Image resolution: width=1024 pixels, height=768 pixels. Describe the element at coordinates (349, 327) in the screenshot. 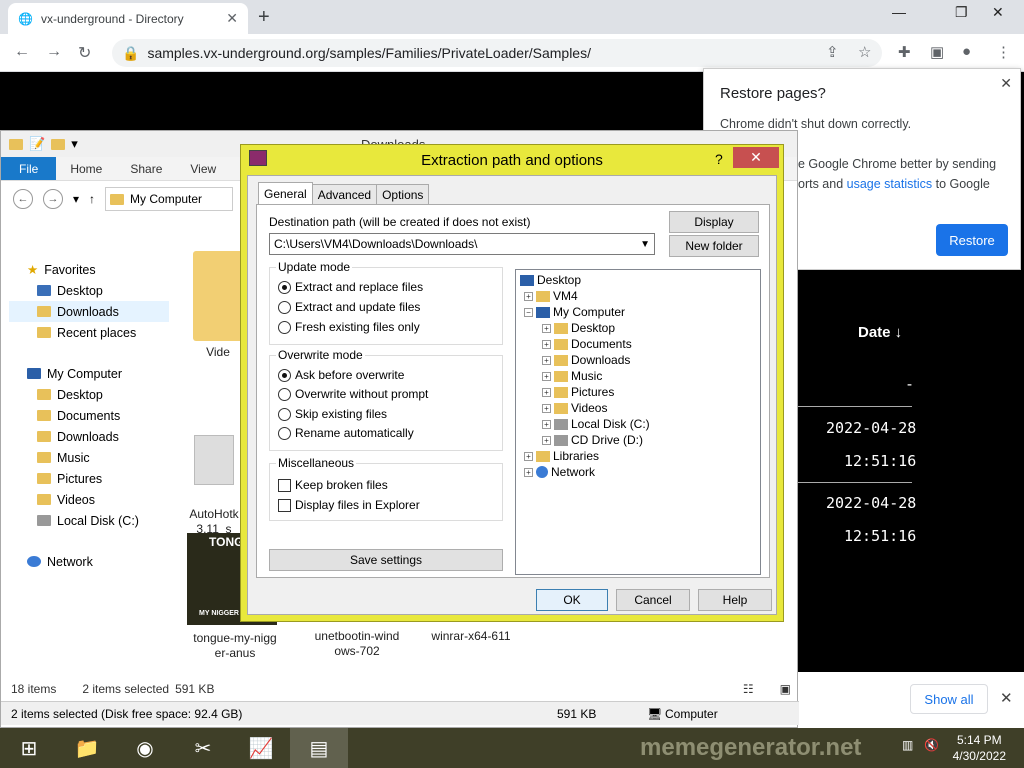

I see `radio-fresh-existing: Fresh existing files only` at that location.